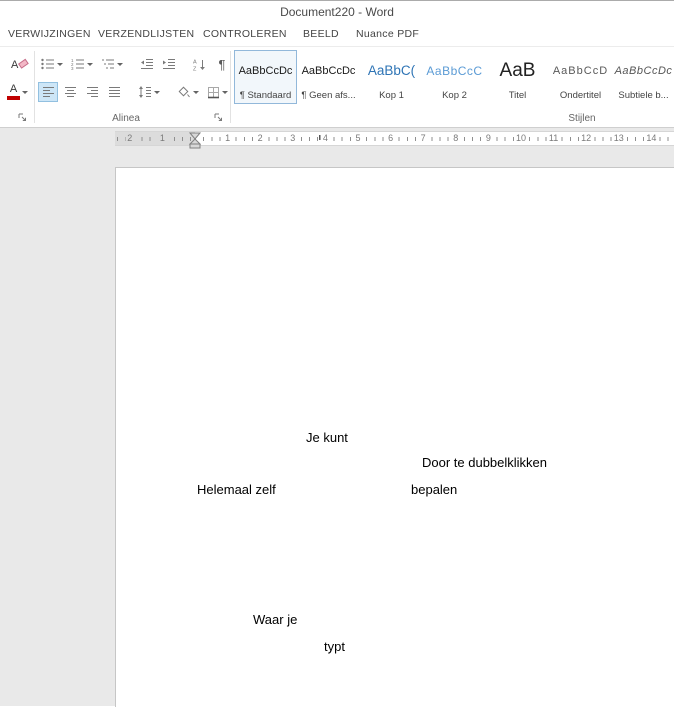 Image resolution: width=674 pixels, height=707 pixels. Describe the element at coordinates (358, 138) in the screenshot. I see `ruler-number: 5` at that location.